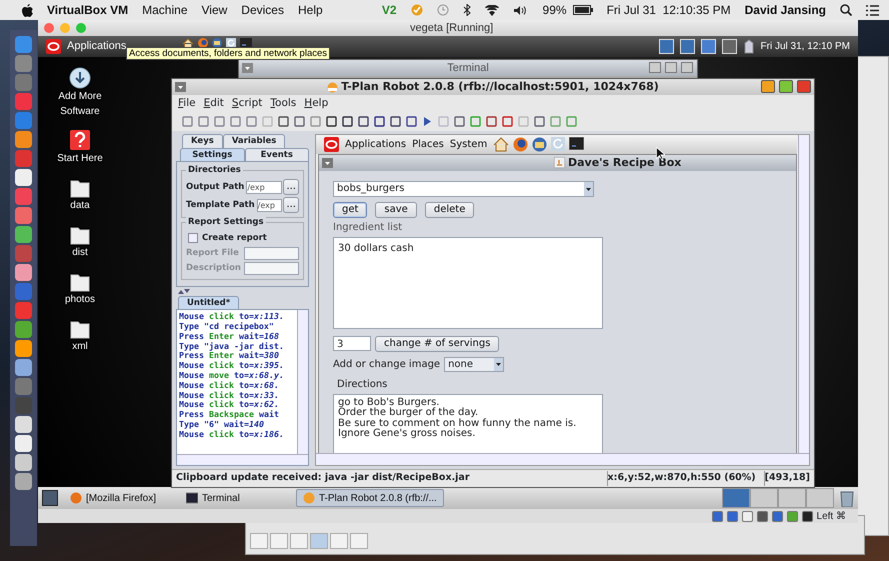 This screenshot has height=561, width=889. I want to click on panel-menu: Places, so click(428, 144).